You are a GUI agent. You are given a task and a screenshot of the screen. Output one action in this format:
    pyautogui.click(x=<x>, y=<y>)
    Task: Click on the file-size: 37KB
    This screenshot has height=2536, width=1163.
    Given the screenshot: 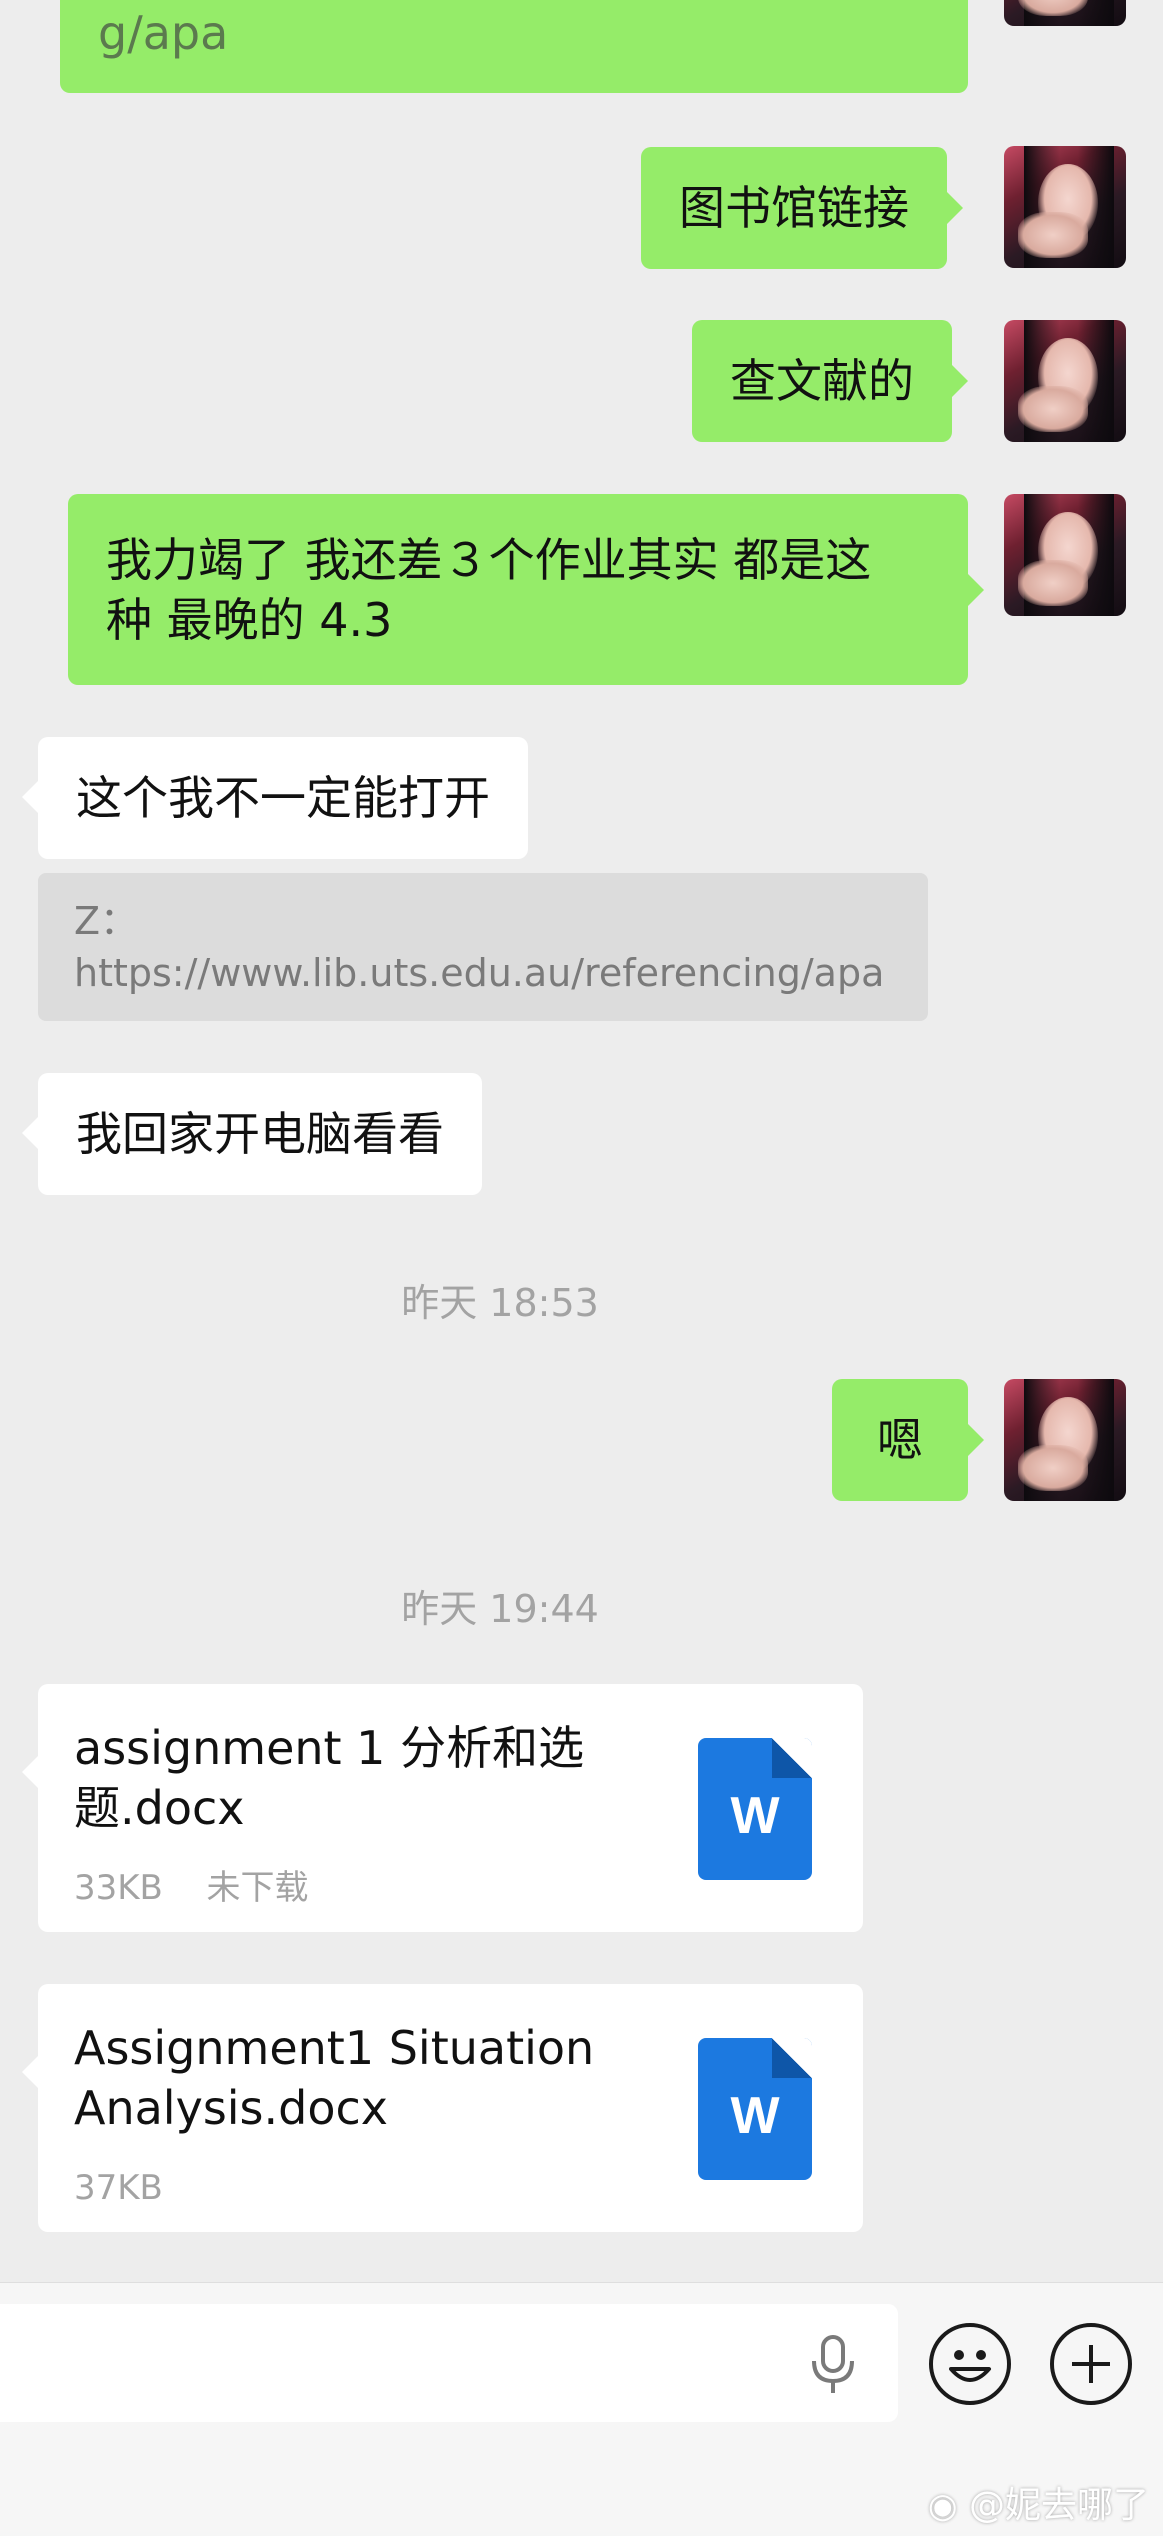 What is the action you would take?
    pyautogui.click(x=118, y=2188)
    